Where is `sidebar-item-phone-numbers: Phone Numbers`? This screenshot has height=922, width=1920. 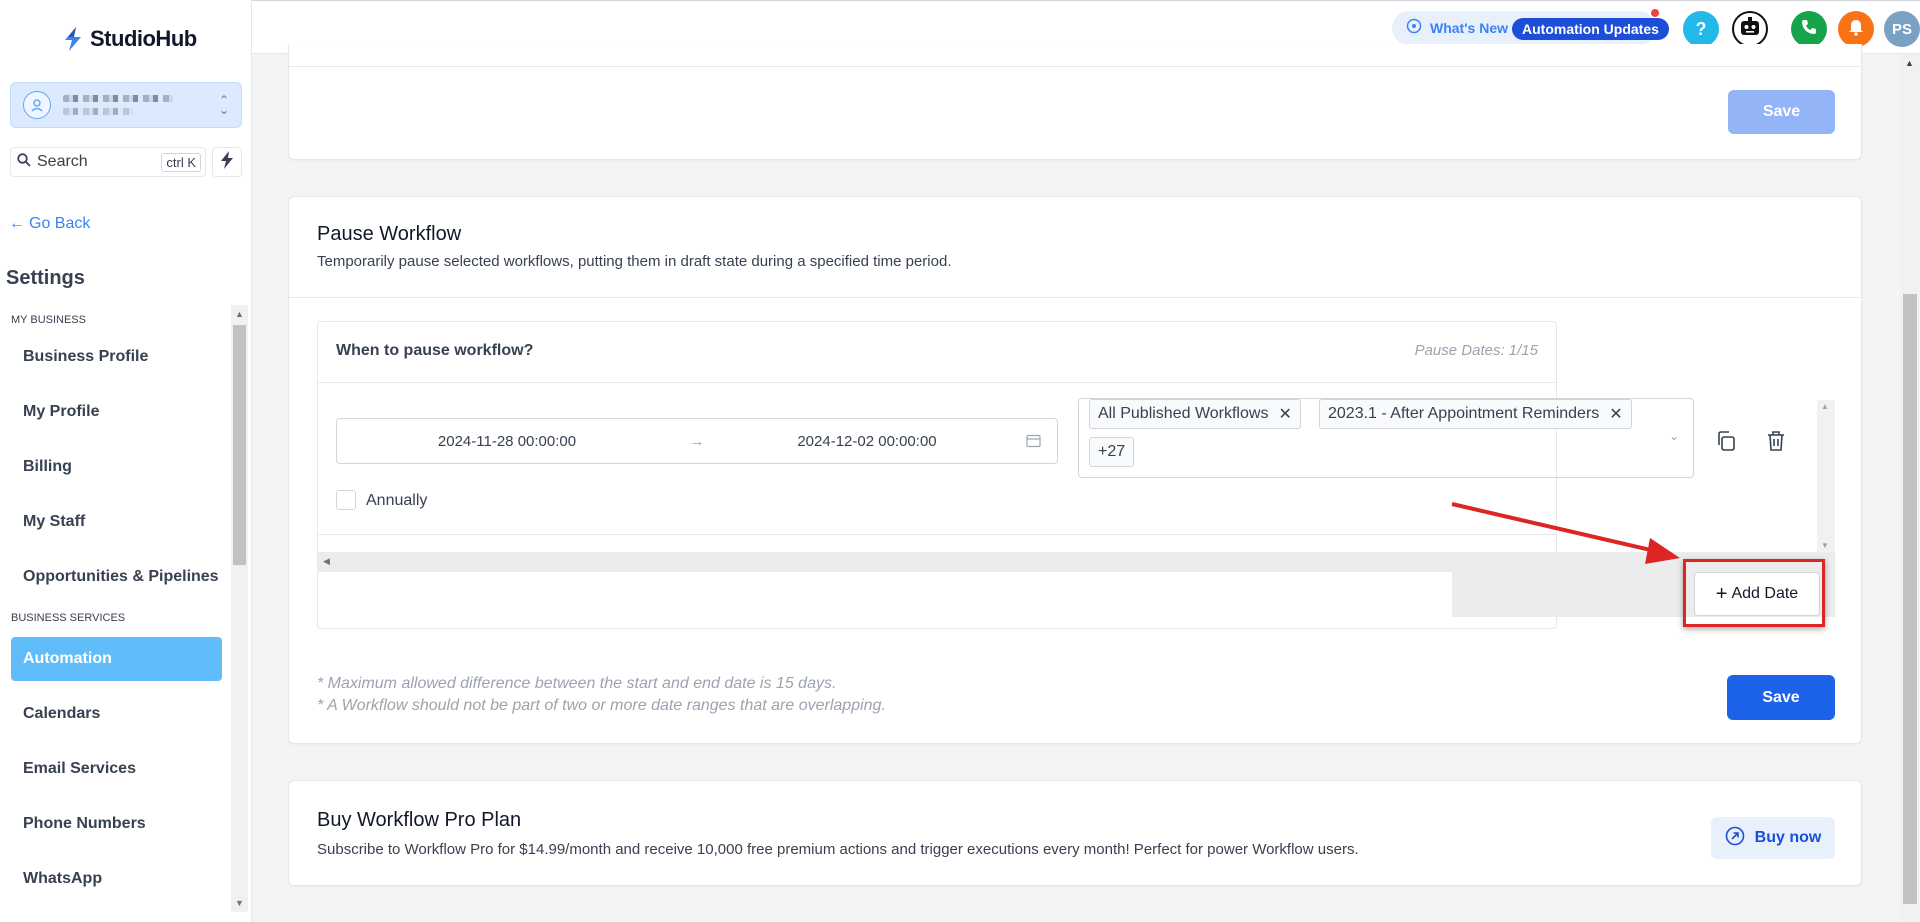 sidebar-item-phone-numbers: Phone Numbers is located at coordinates (116, 824).